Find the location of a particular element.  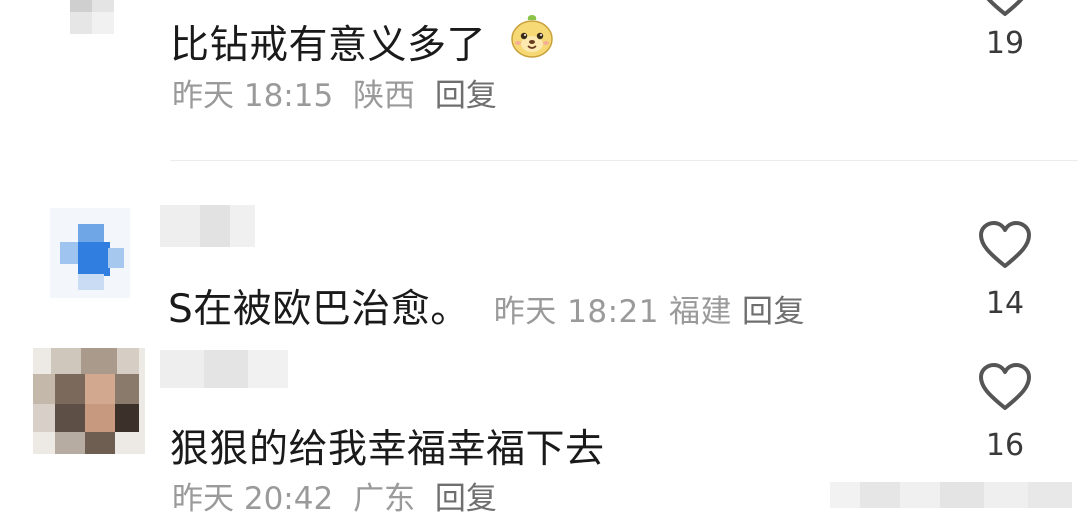

comment-location: 广东 is located at coordinates (384, 499).